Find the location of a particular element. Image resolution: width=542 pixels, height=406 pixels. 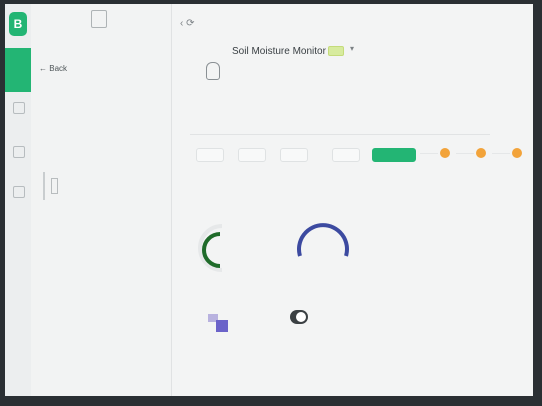

arrow-left-icon: ← is located at coordinates (43, 68).